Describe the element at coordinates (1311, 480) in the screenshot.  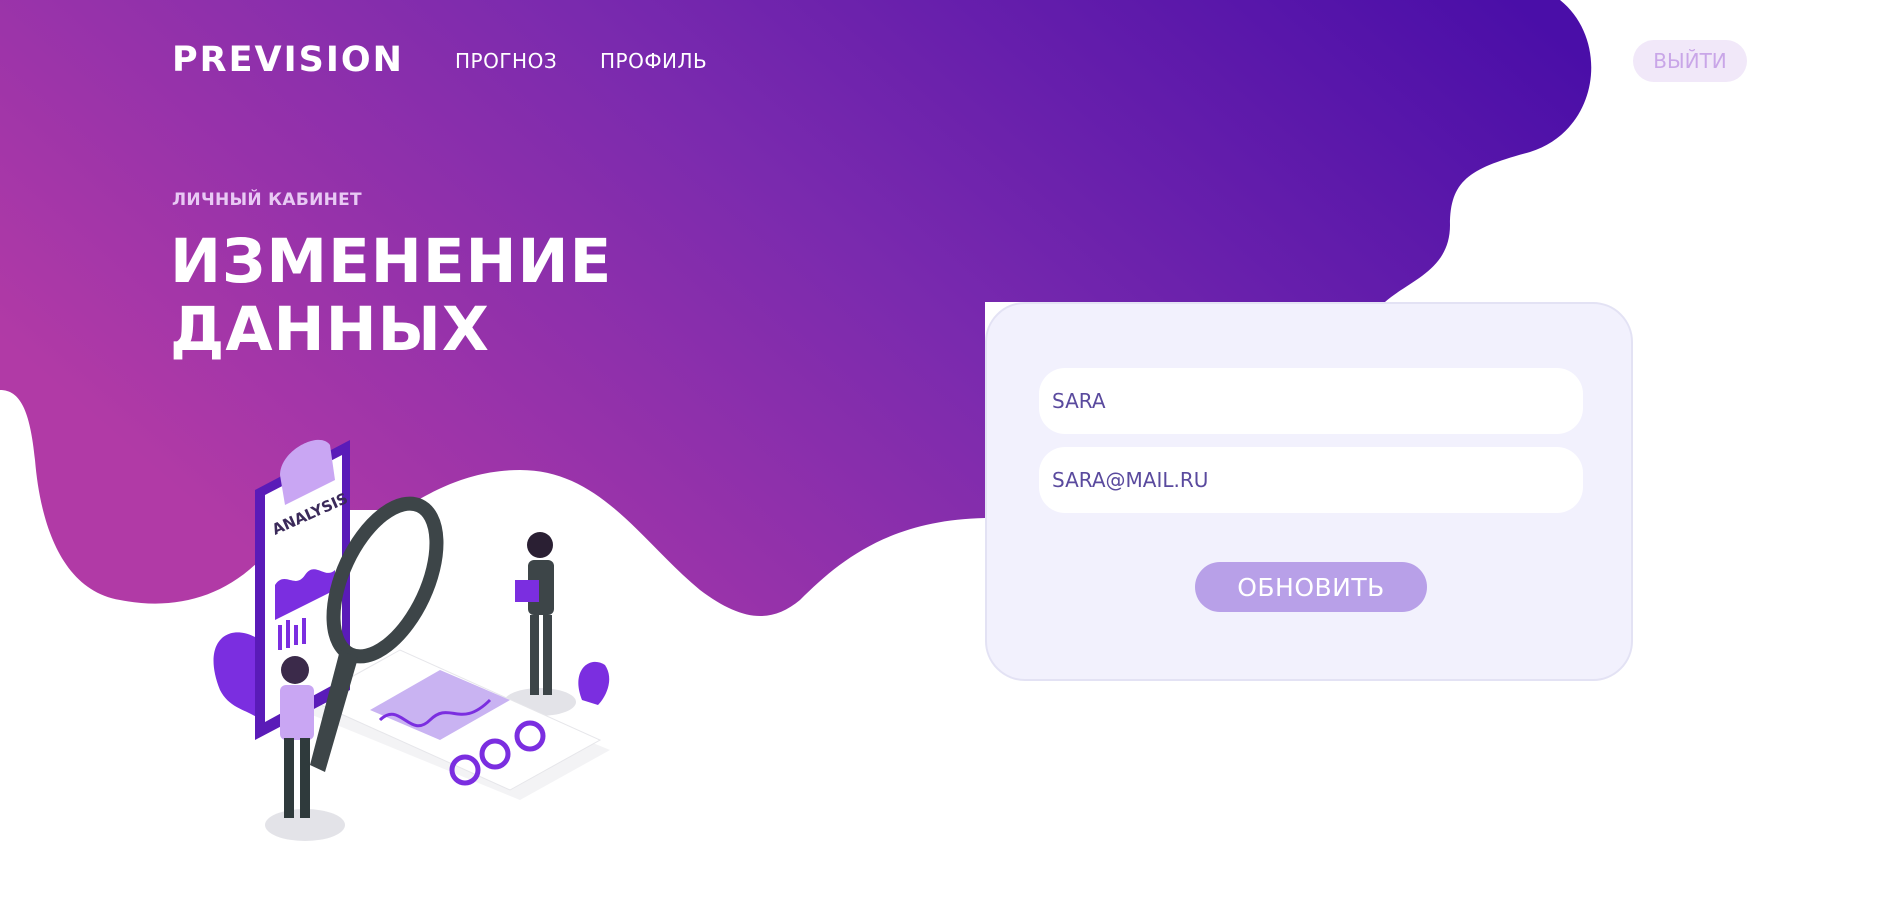
I see `email-input` at that location.